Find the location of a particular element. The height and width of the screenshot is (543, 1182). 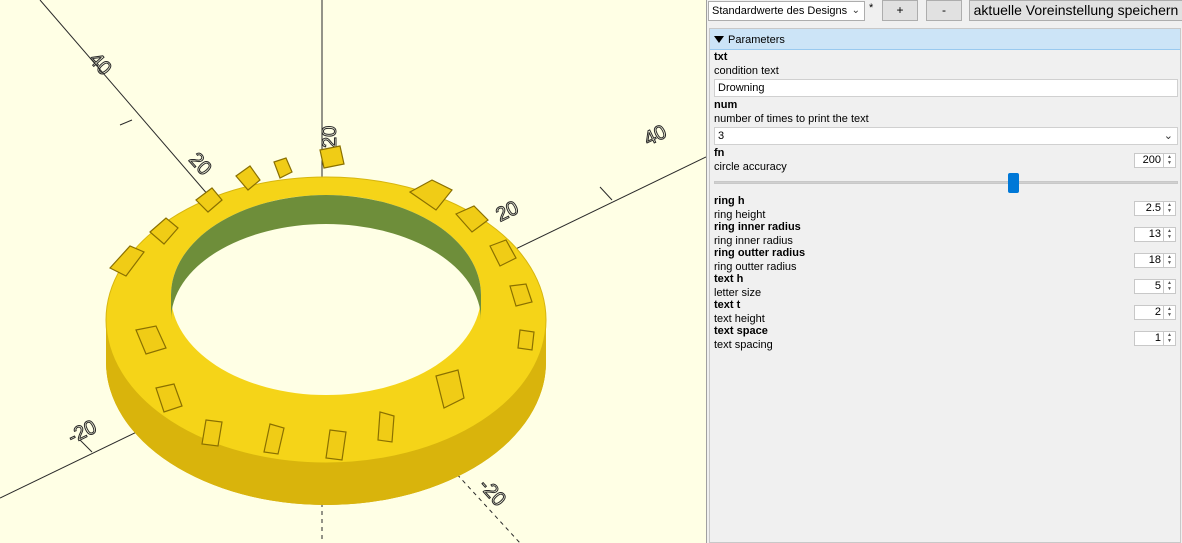

fn-spinbox: 200 ▲ ▼ is located at coordinates (1155, 160).